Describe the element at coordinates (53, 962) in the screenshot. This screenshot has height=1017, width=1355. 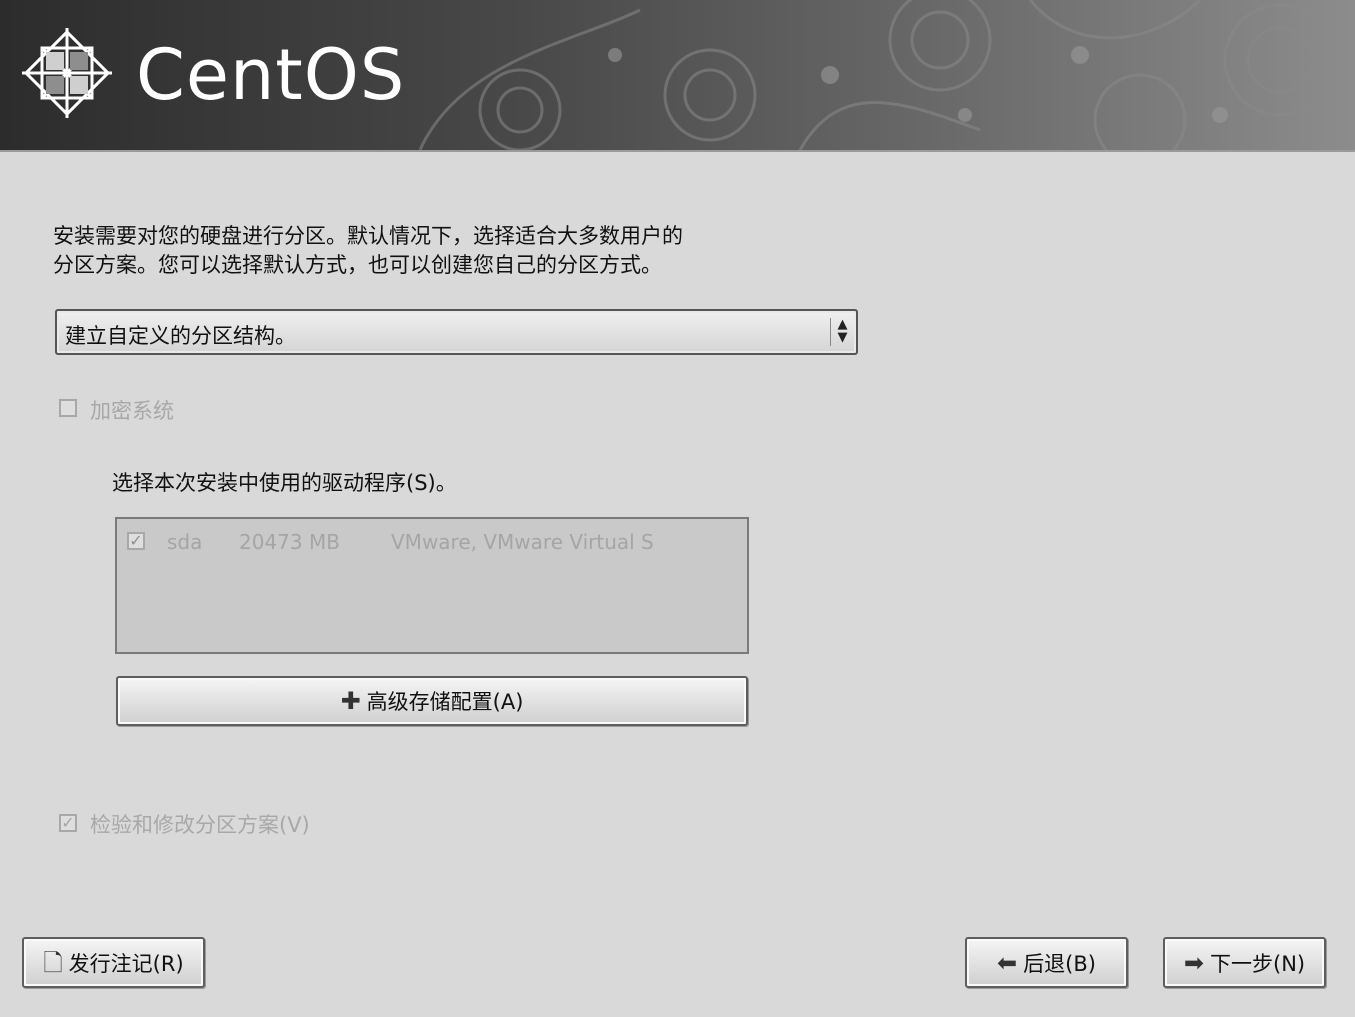
I see `document-icon: 🗋` at that location.